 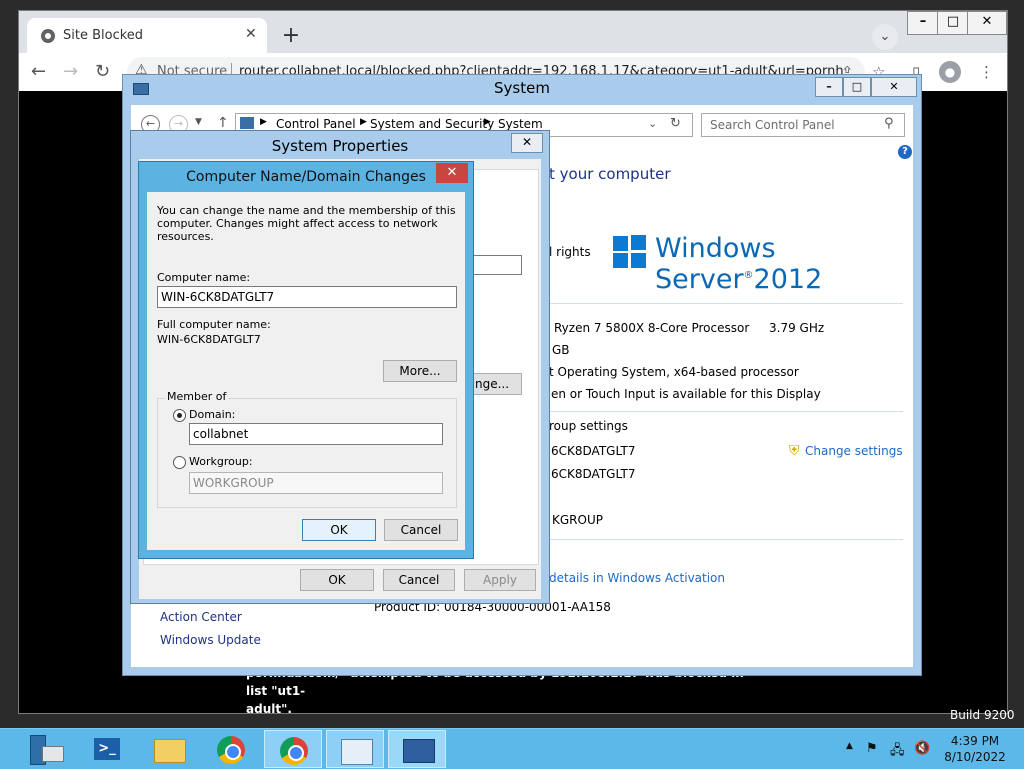 I want to click on volume-muted-icon: 🔇, so click(x=922, y=748).